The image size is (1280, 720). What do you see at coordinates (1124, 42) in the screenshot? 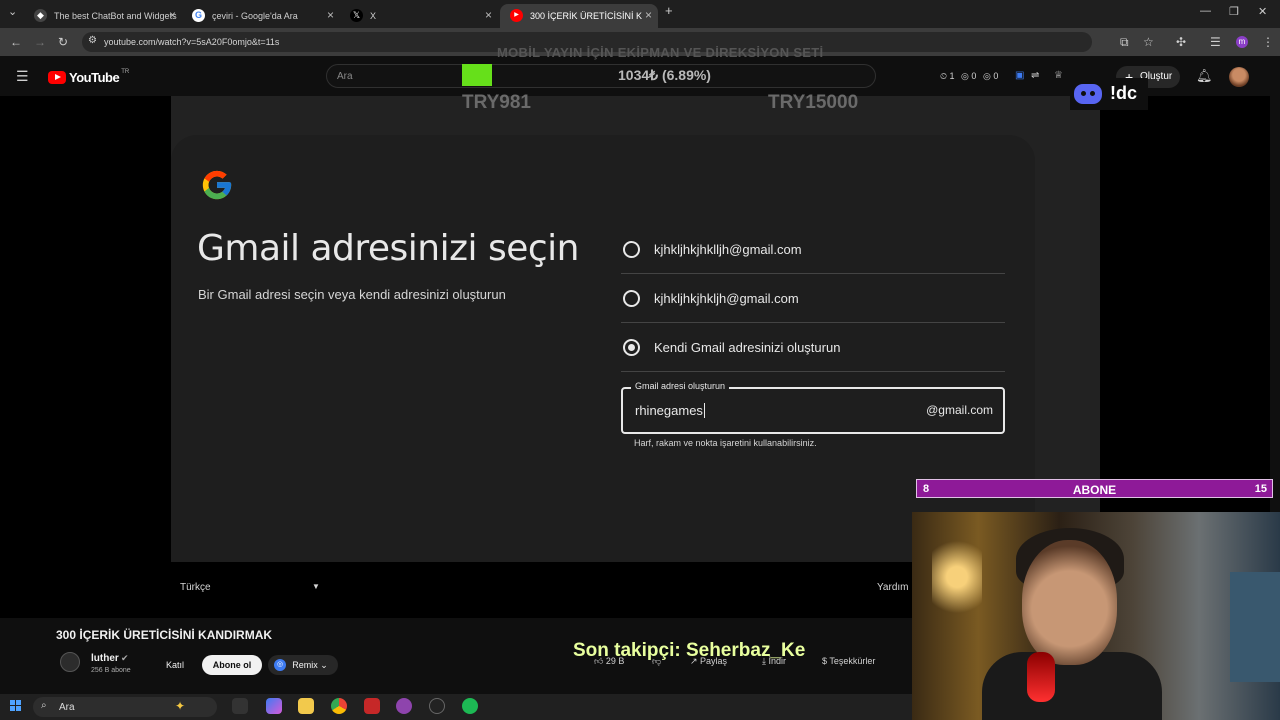
I see `install-app-icon: ⧉` at bounding box center [1124, 42].